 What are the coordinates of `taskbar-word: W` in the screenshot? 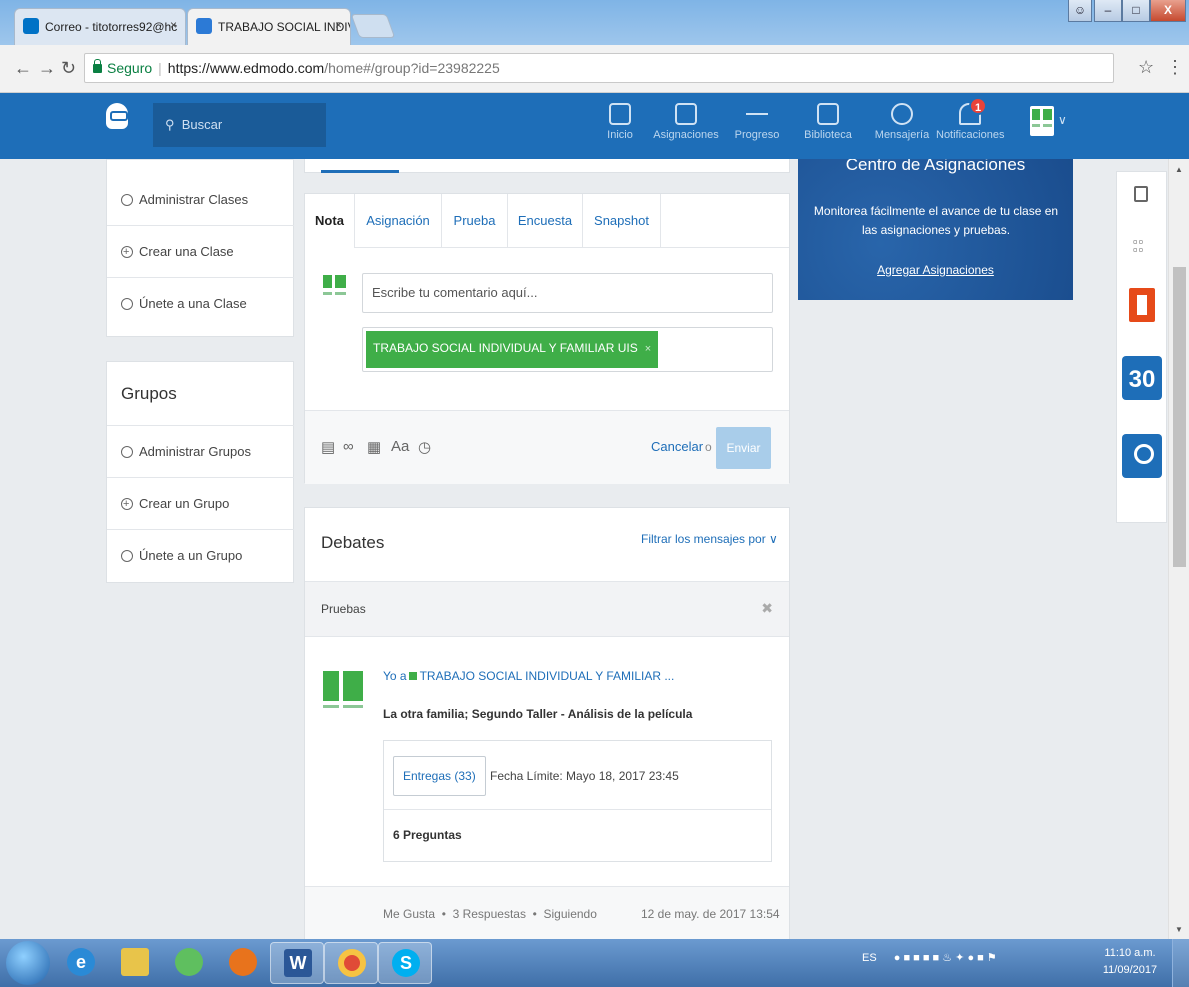 It's located at (297, 963).